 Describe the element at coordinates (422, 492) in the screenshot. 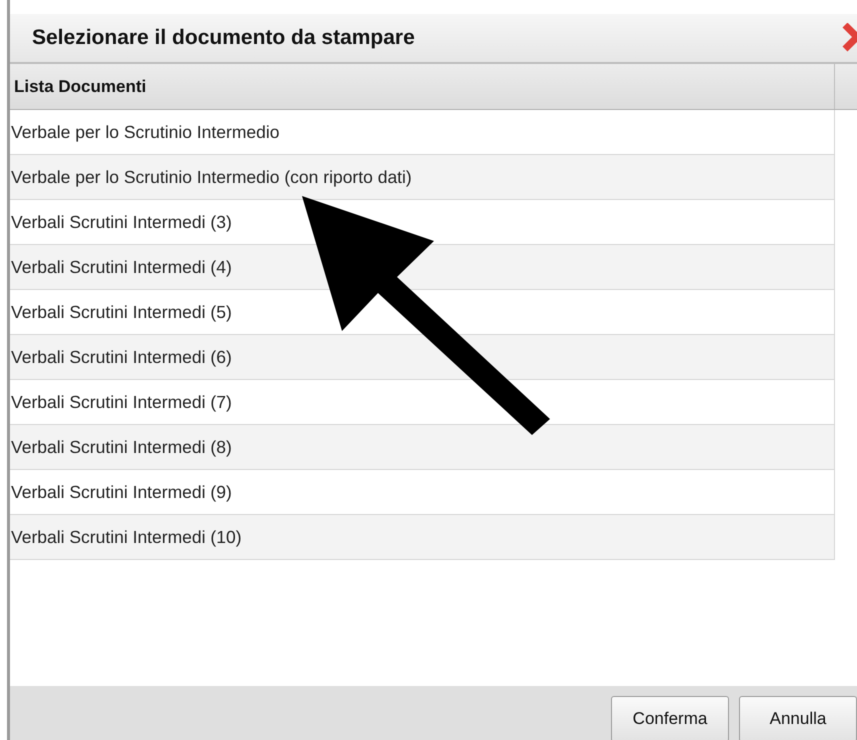

I see `table-row: Verbali Scrutini Intermedi (9)` at that location.